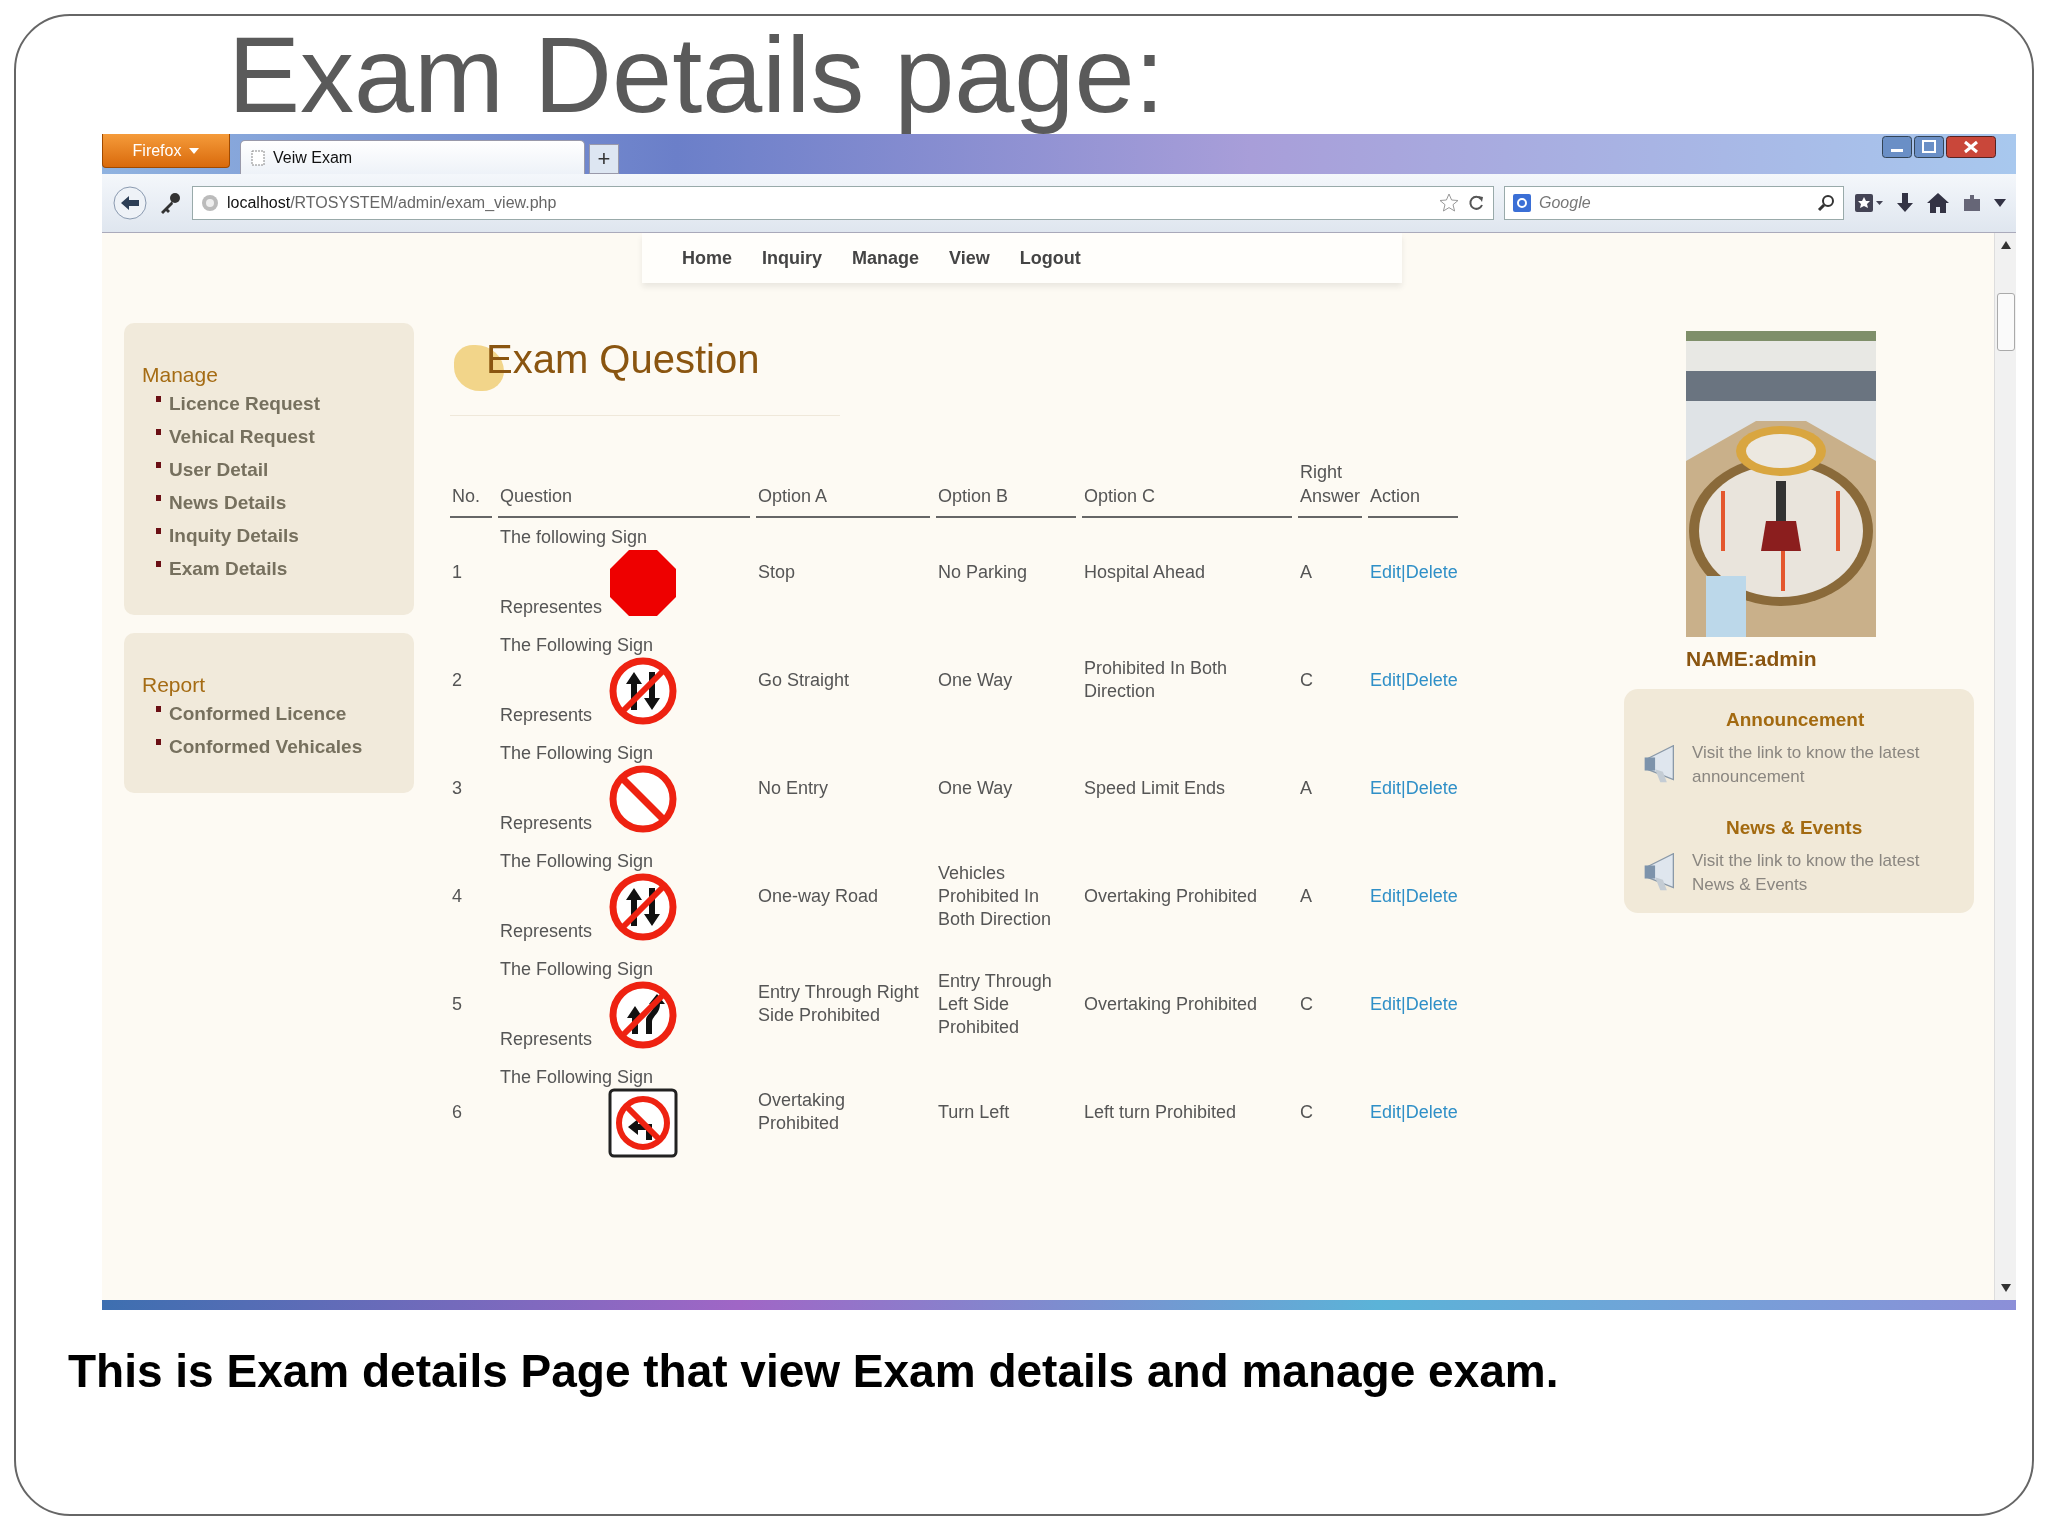 Image resolution: width=2048 pixels, height=1536 pixels. Describe the element at coordinates (843, 203) in the screenshot. I see `url-field: localhost/RTOSYSTEM/admin/exam_view.php` at that location.